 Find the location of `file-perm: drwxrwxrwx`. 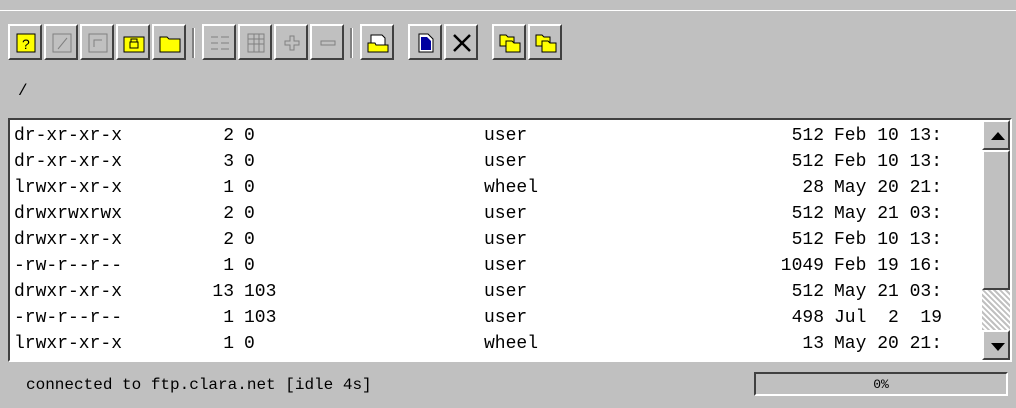

file-perm: drwxrwxrwx is located at coordinates (68, 214).